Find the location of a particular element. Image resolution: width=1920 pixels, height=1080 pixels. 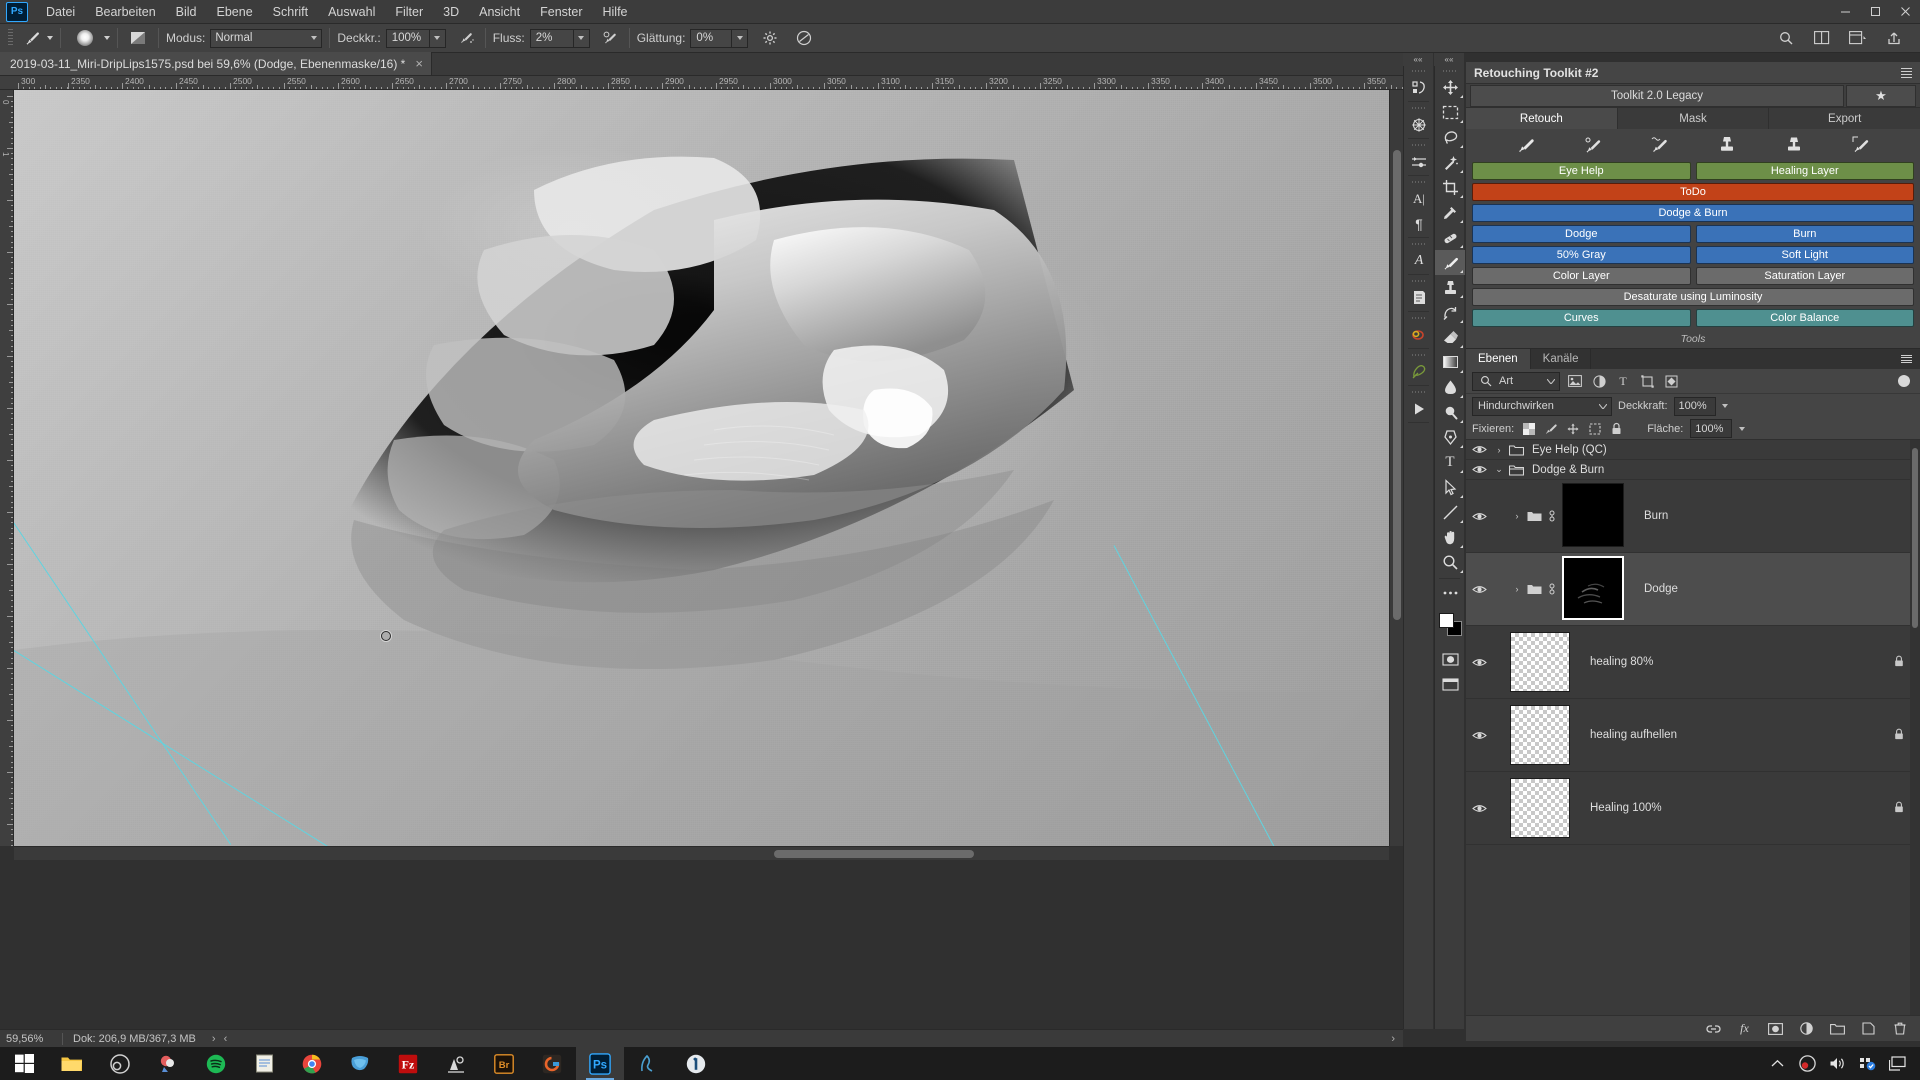

opacity-control: 100% is located at coordinates (415, 38).